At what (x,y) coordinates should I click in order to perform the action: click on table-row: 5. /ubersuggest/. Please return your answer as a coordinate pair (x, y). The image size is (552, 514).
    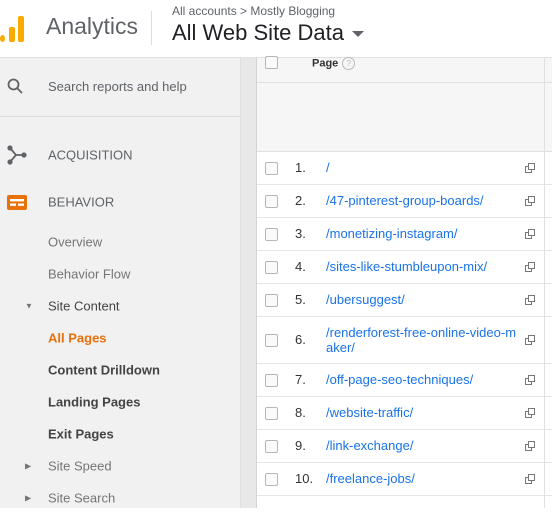
    Looking at the image, I should click on (404, 300).